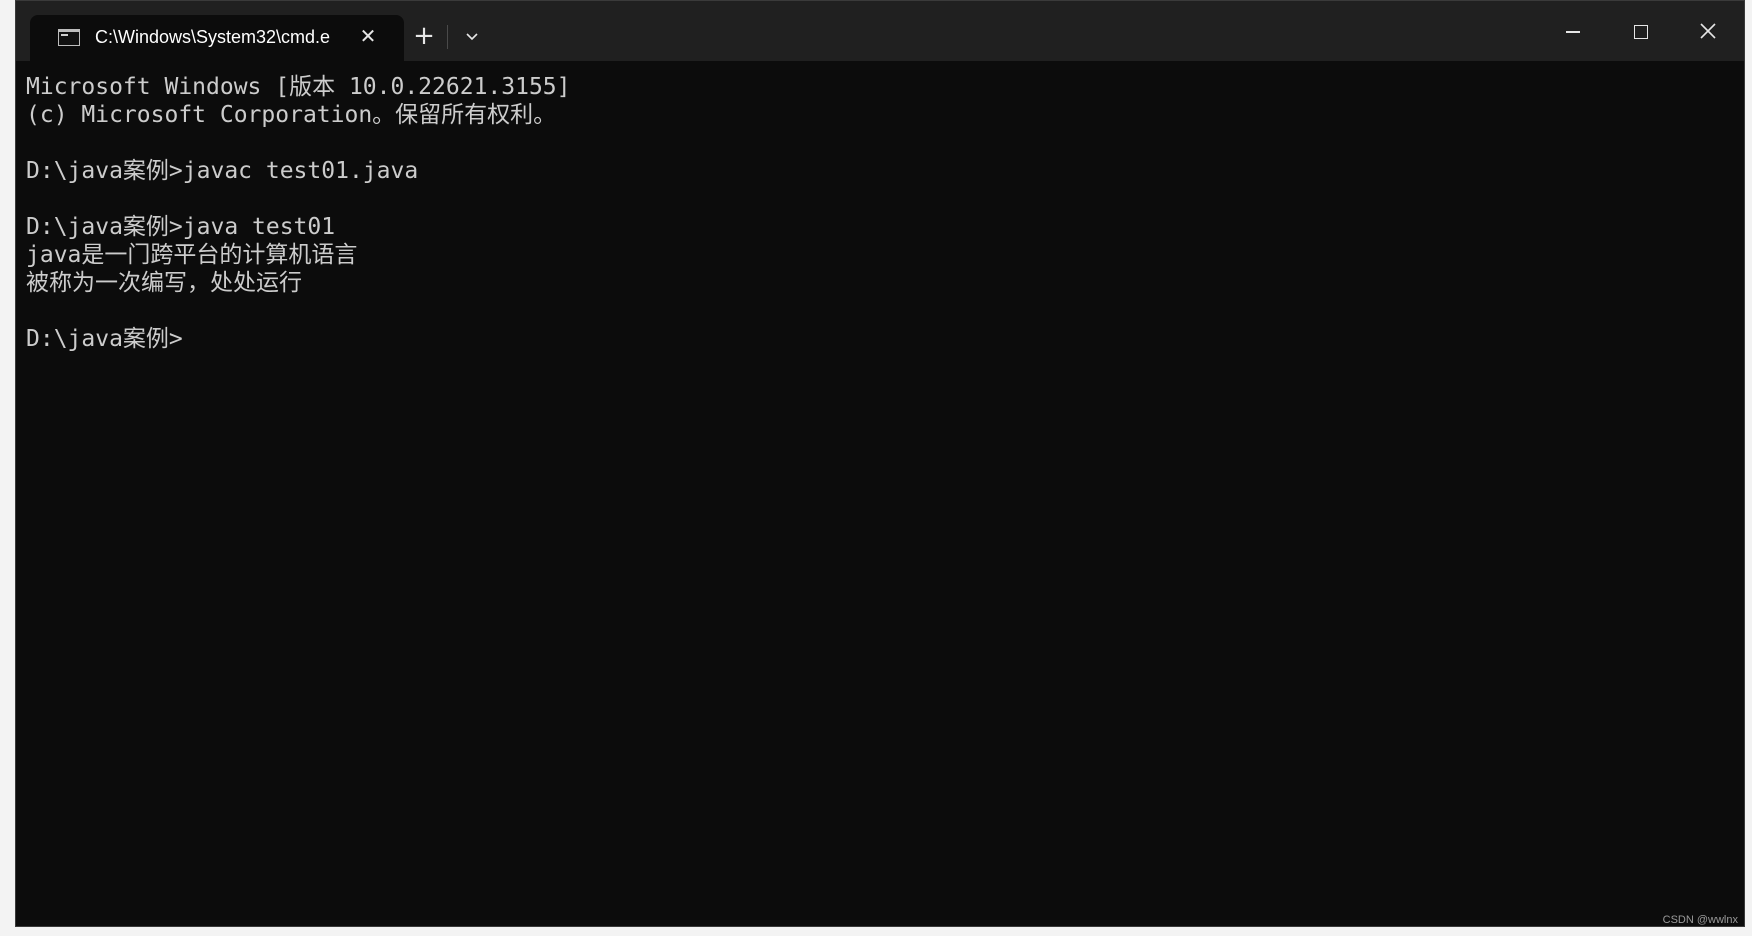  What do you see at coordinates (368, 36) in the screenshot?
I see `tab-close-icon: ✕` at bounding box center [368, 36].